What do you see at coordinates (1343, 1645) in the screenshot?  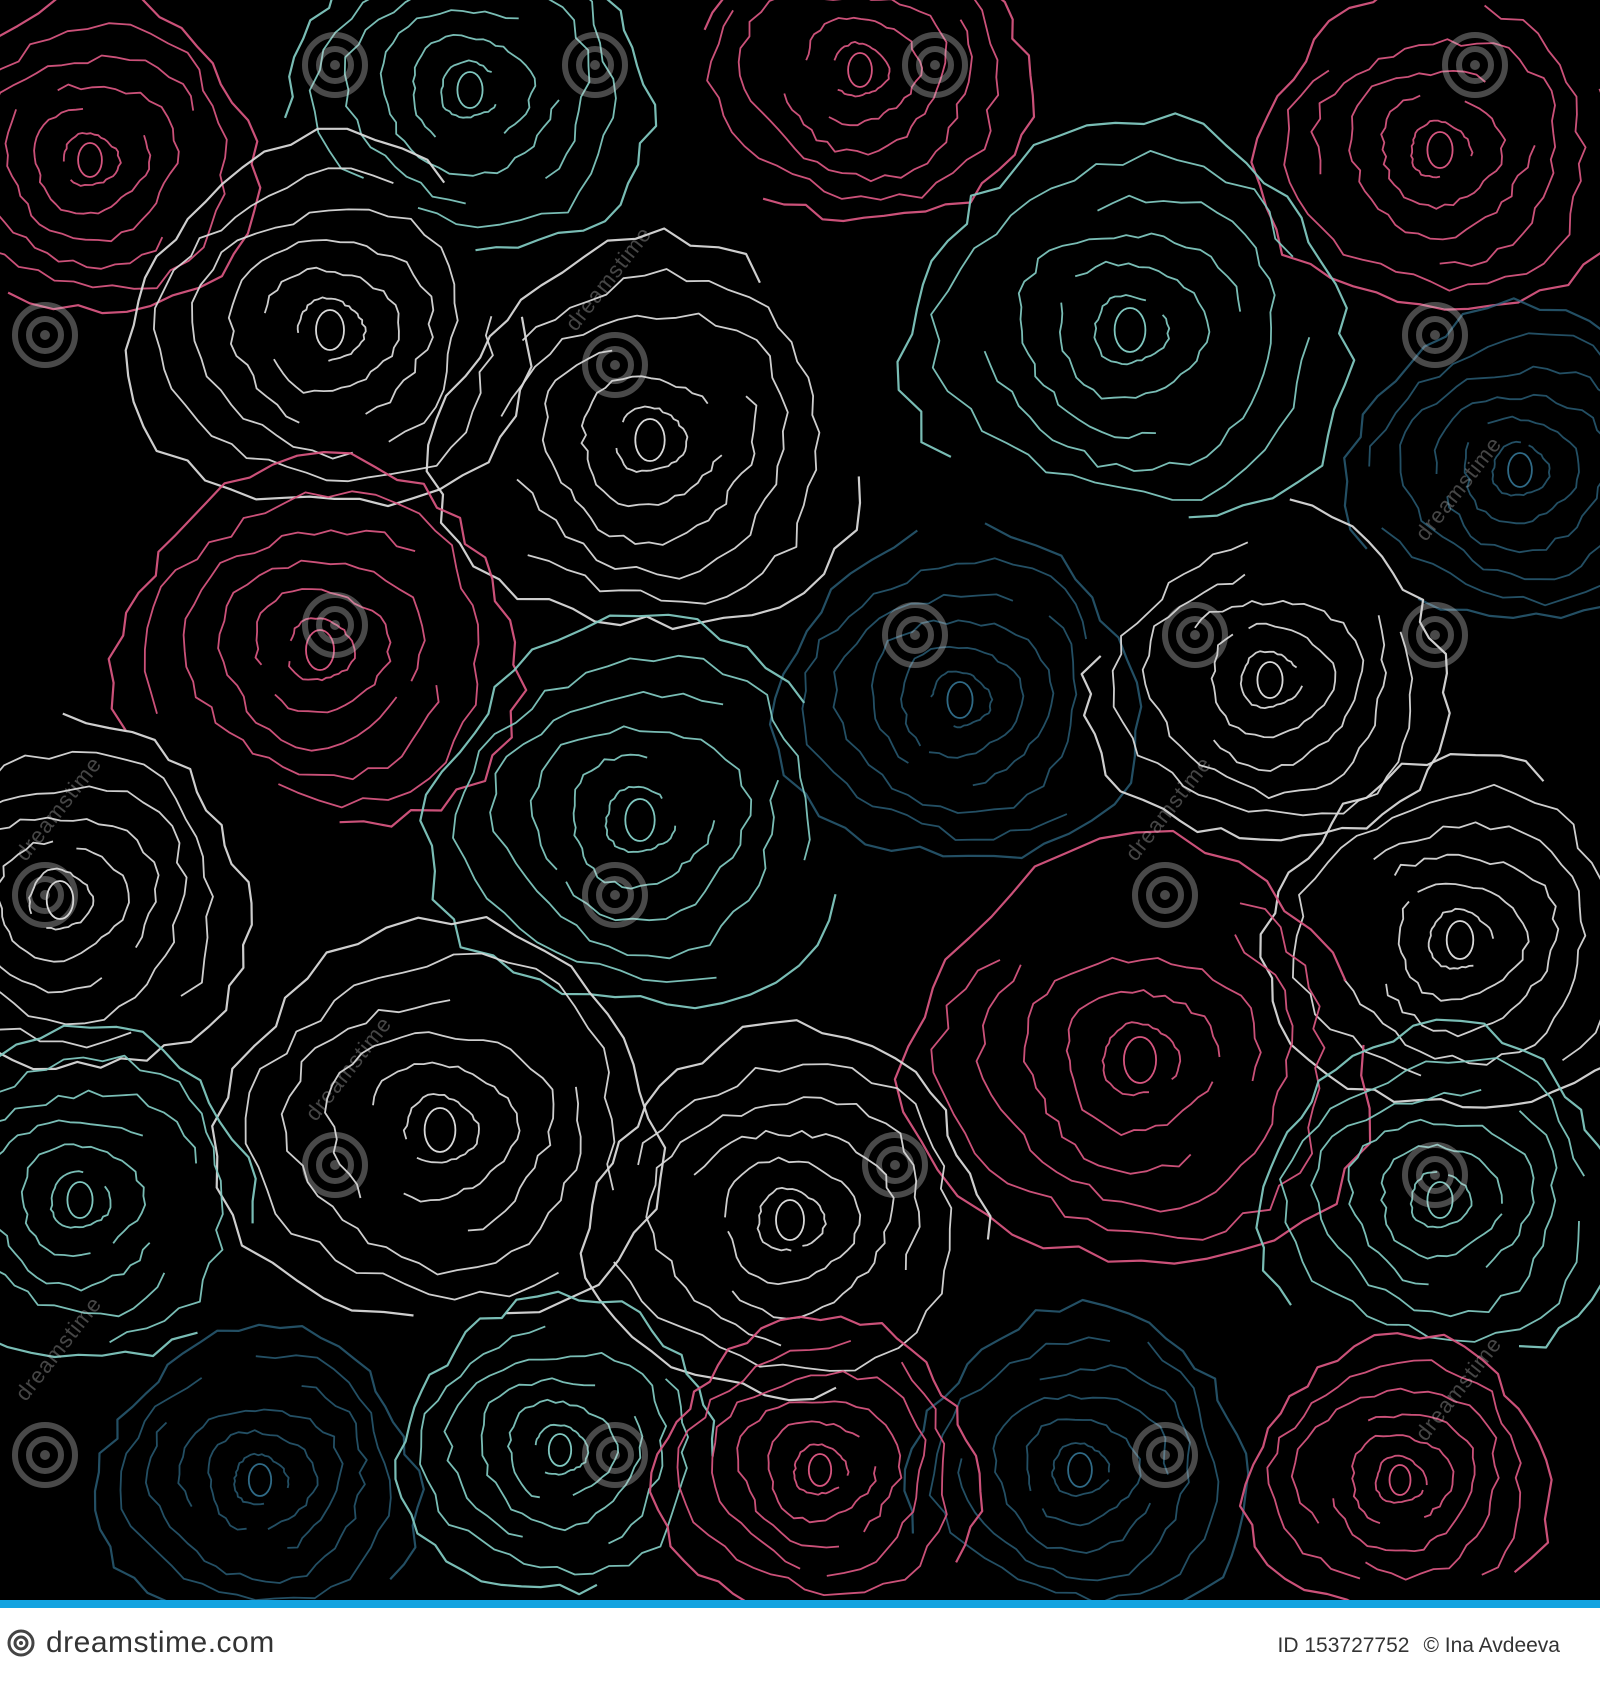 I see `image-id: ID 153727752` at bounding box center [1343, 1645].